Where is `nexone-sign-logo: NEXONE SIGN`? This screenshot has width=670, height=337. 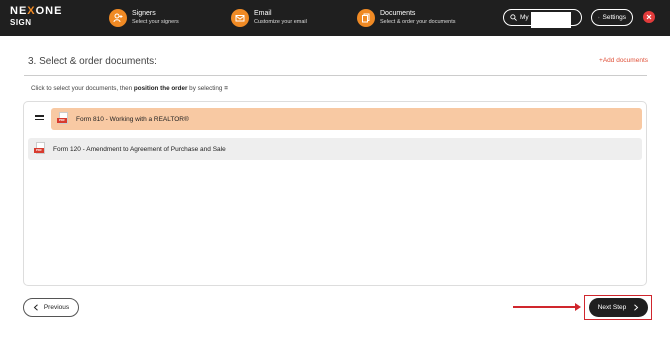 nexone-sign-logo: NEXONE SIGN is located at coordinates (36, 16).